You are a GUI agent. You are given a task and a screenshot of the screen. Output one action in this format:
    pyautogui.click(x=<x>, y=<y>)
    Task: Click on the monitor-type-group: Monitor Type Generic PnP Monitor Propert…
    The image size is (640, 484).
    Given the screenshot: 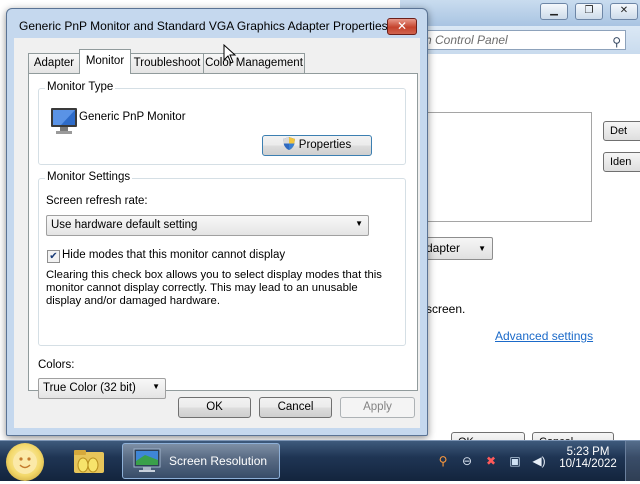 What is the action you would take?
    pyautogui.click(x=222, y=123)
    